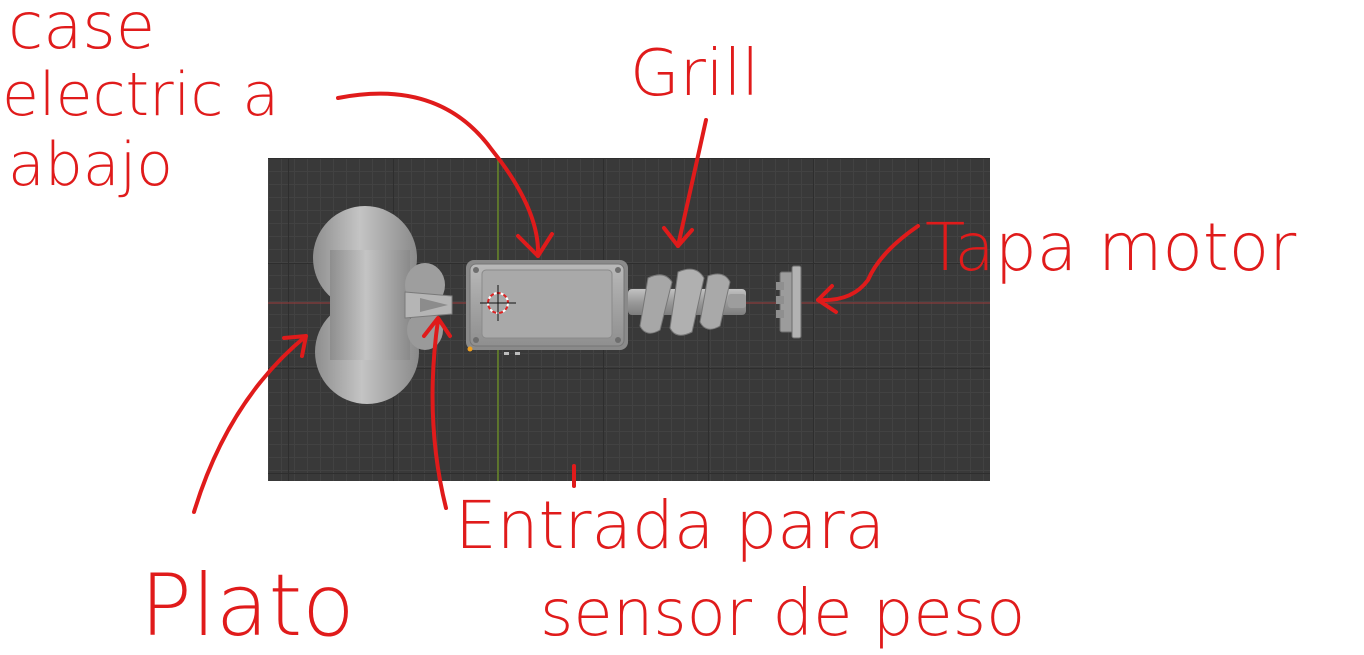 Image resolution: width=1364 pixels, height=655 pixels. Describe the element at coordinates (687, 302) in the screenshot. I see `grill-model` at that location.